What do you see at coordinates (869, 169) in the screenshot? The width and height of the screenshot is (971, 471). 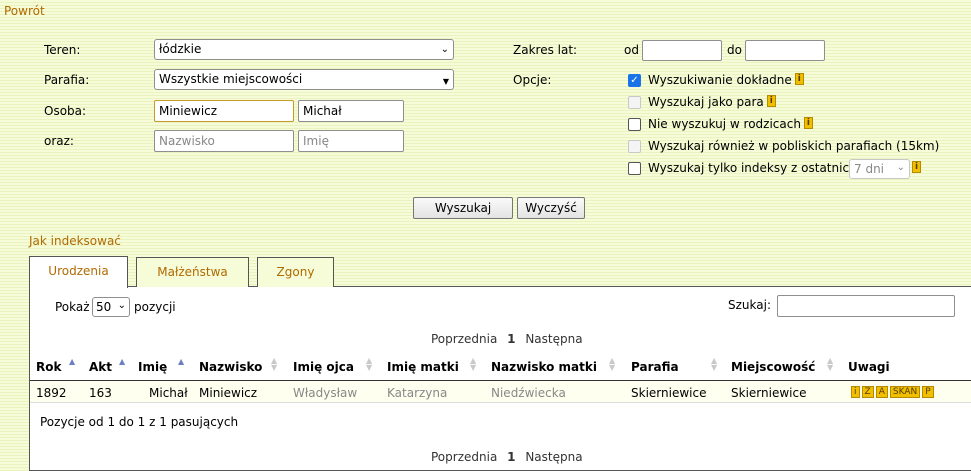 I see `recent-period-value: 7 dni` at bounding box center [869, 169].